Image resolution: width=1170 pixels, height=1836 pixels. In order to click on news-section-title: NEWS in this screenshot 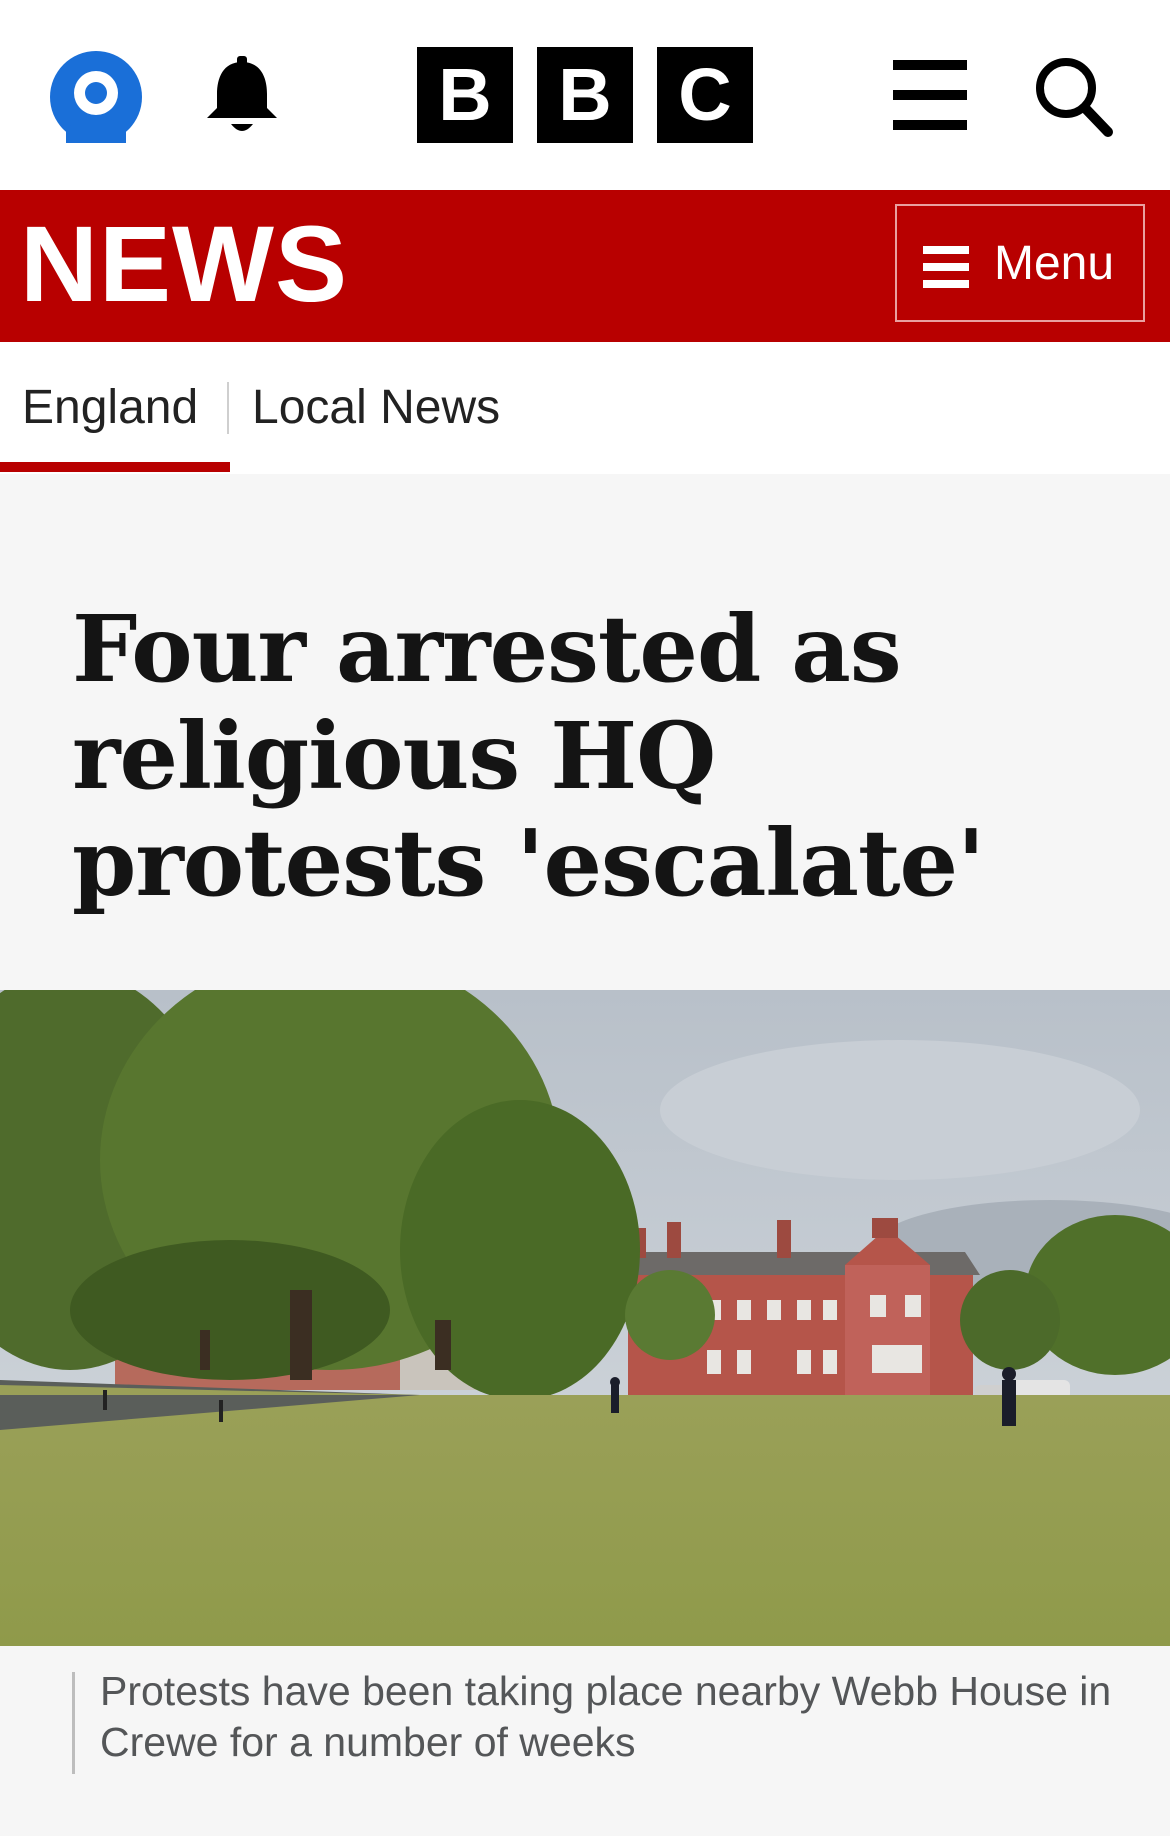, I will do `click(184, 264)`.